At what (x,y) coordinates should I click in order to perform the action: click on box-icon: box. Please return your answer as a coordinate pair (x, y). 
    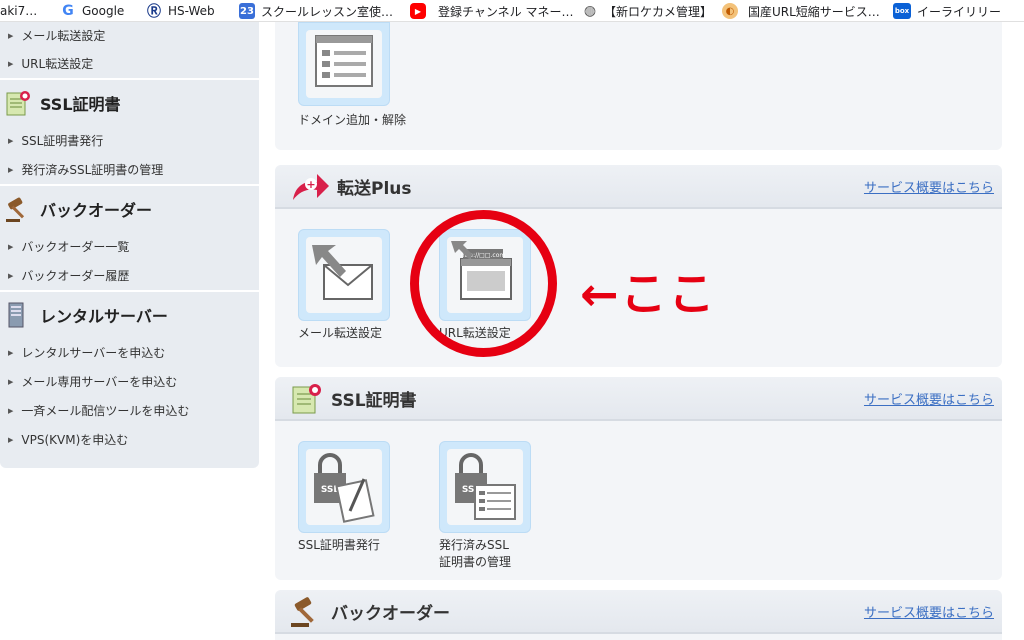
    Looking at the image, I should click on (902, 11).